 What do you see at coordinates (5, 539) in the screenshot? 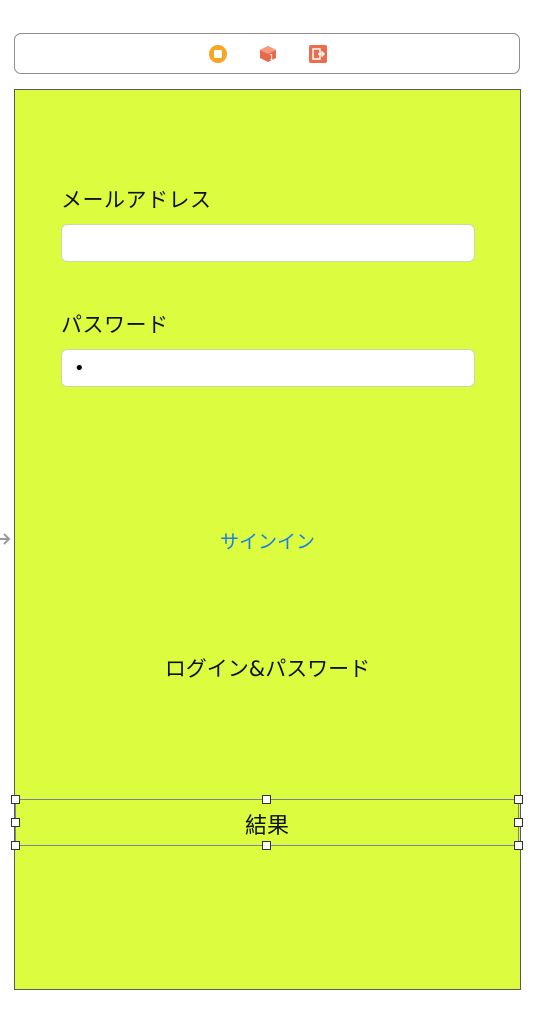
I see `entry-point-arrow-icon` at bounding box center [5, 539].